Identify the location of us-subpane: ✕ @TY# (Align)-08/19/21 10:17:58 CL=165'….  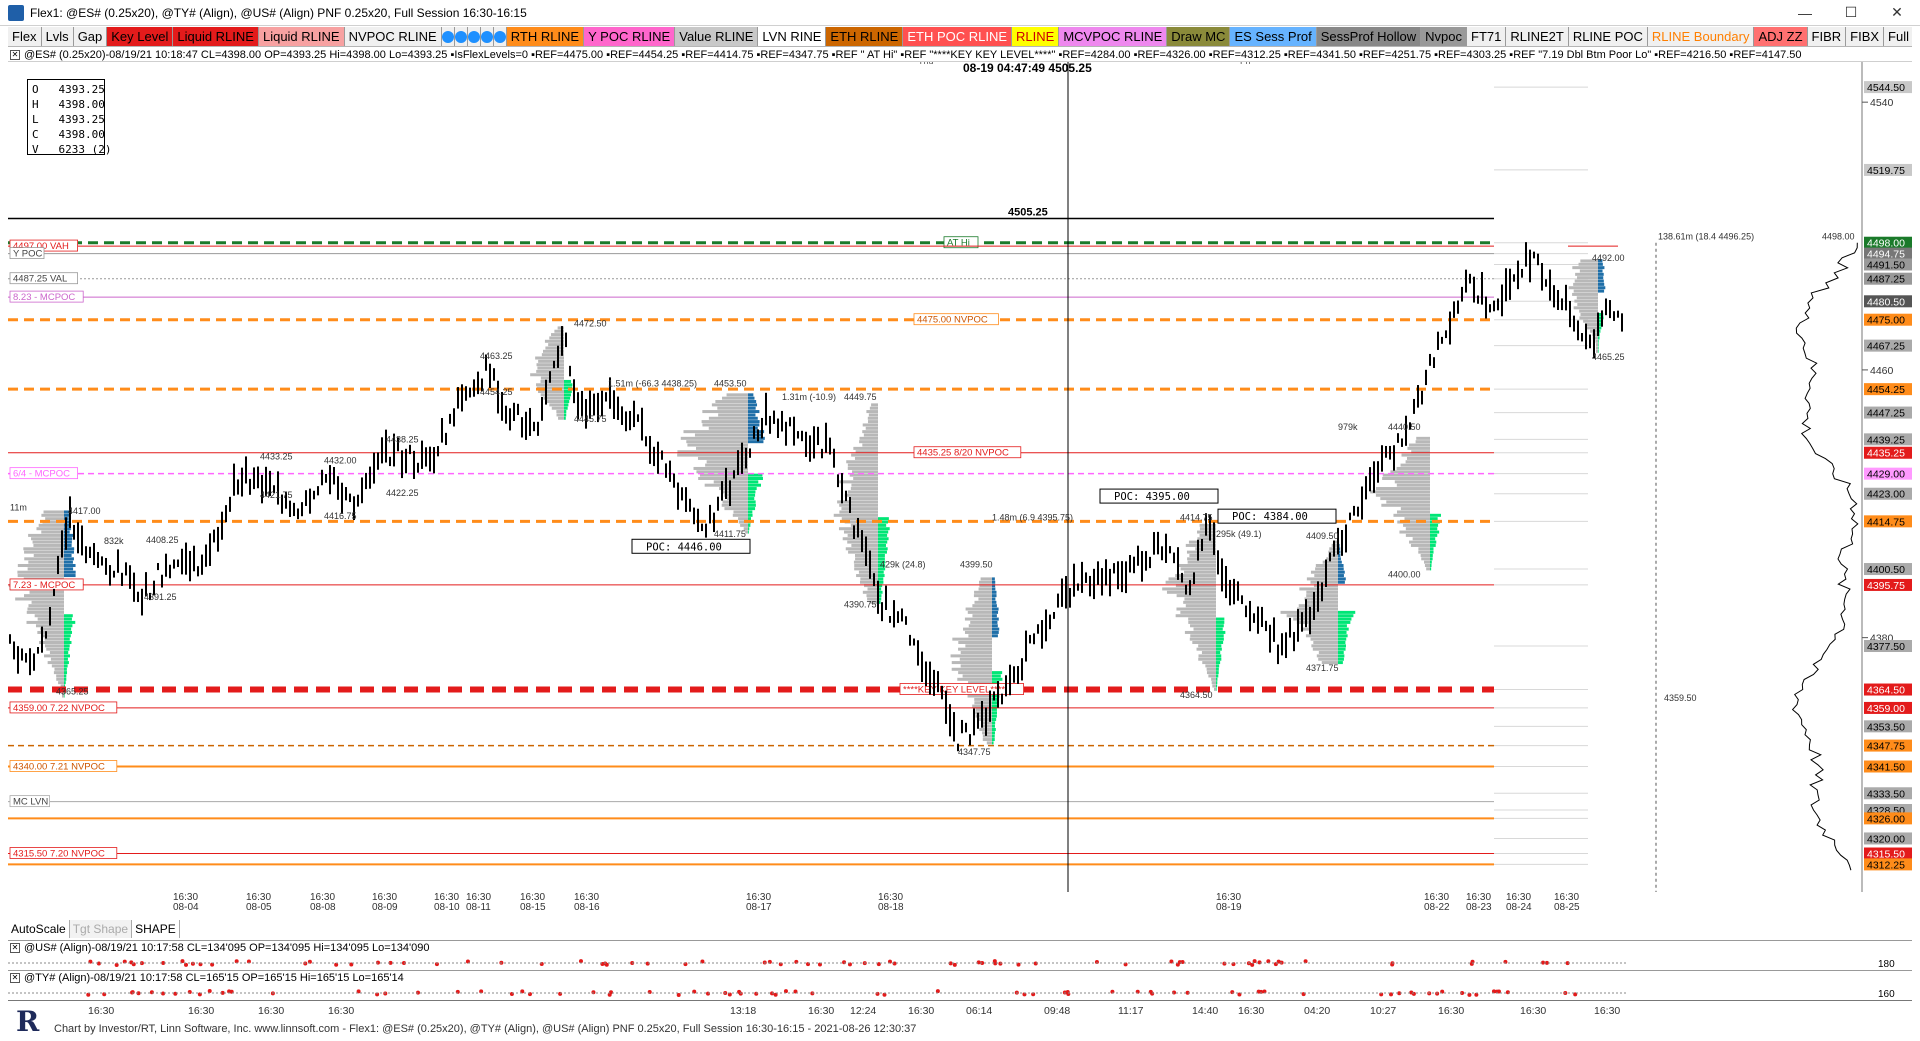
(960, 985).